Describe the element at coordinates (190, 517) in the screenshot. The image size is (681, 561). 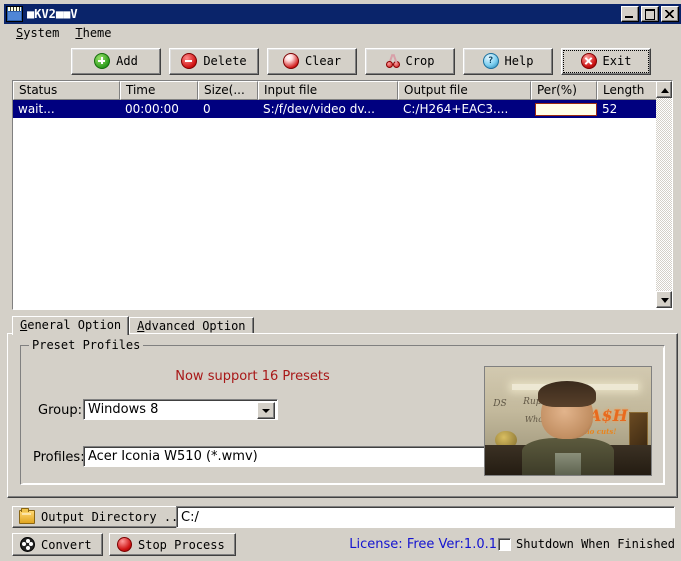
I see `output-path-value: C:/` at that location.